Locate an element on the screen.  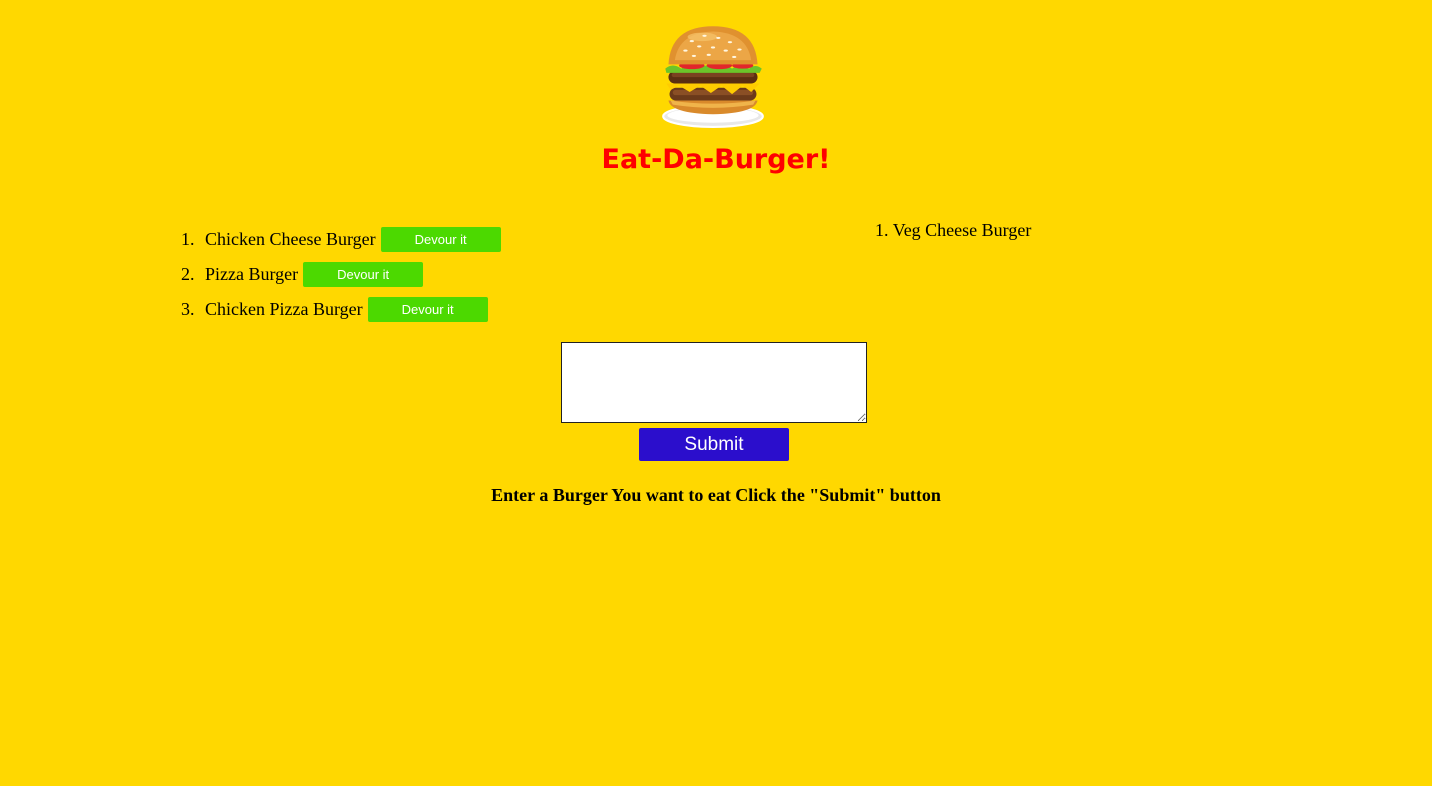
burger-name: Chicken Cheese Burger is located at coordinates (290, 239).